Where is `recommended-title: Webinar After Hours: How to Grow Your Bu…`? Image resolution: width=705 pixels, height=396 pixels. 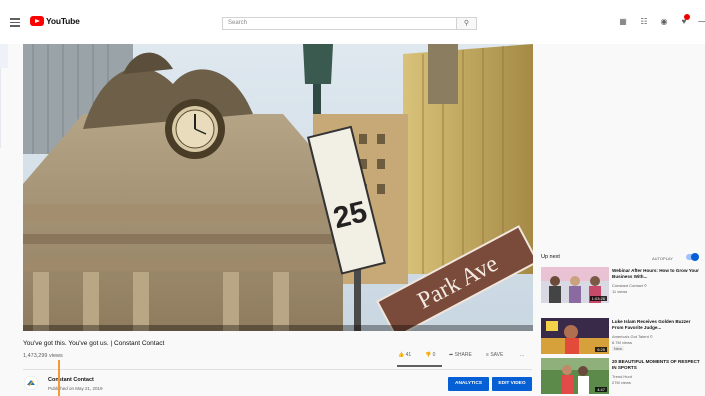
recommended-title: Webinar After Hours: How to Grow Your Bu… is located at coordinates (657, 273).